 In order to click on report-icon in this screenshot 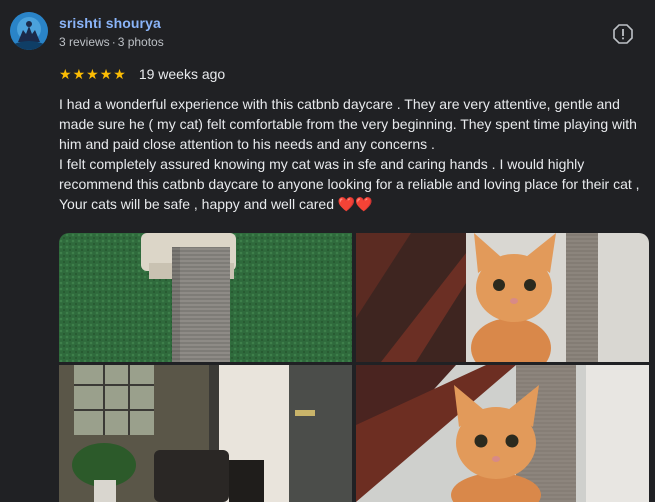, I will do `click(623, 34)`.